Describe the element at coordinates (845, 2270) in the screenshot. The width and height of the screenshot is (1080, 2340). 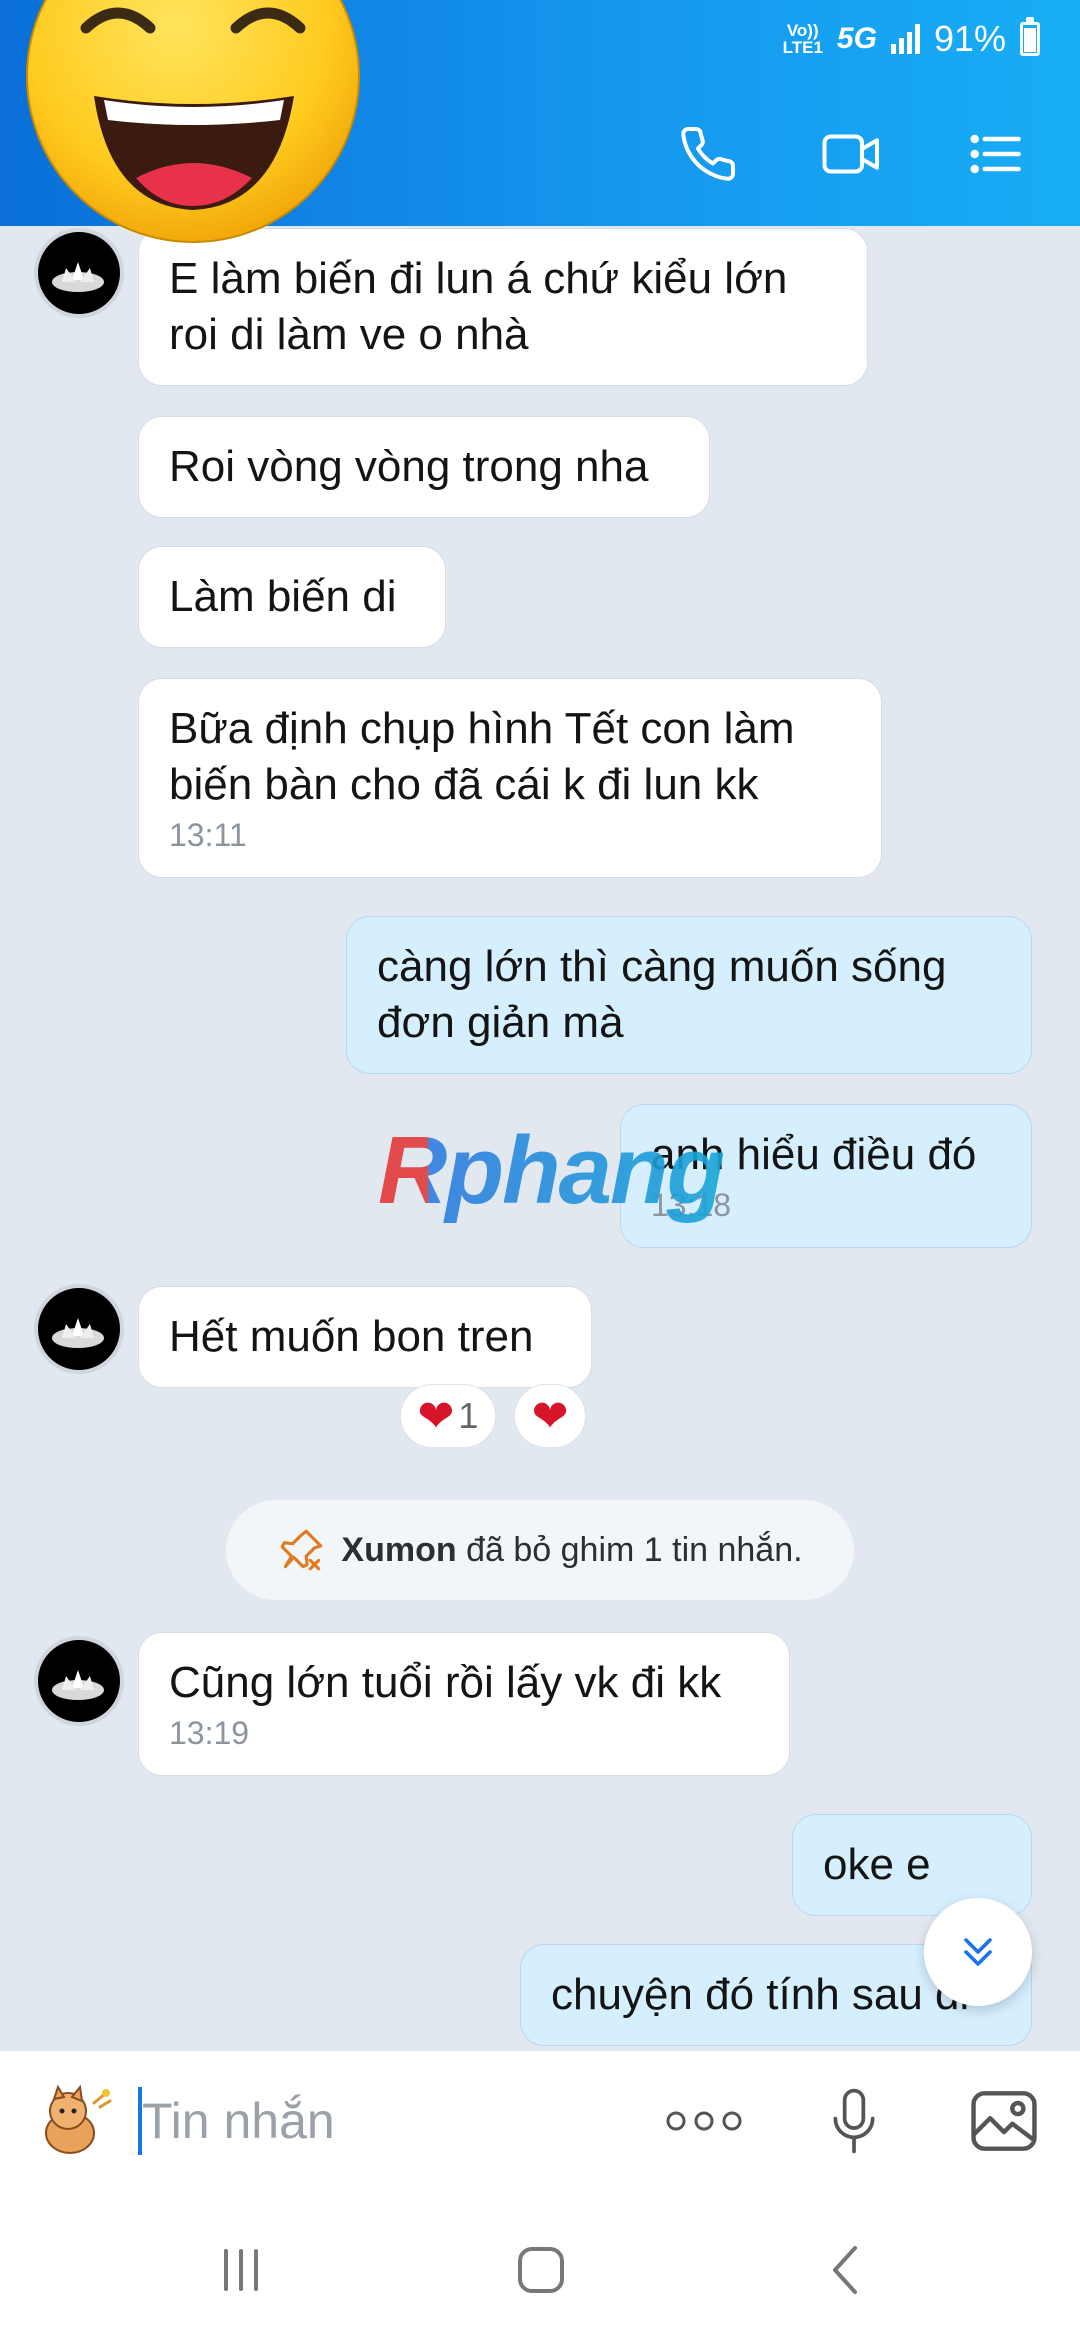
I see `back-icon` at that location.